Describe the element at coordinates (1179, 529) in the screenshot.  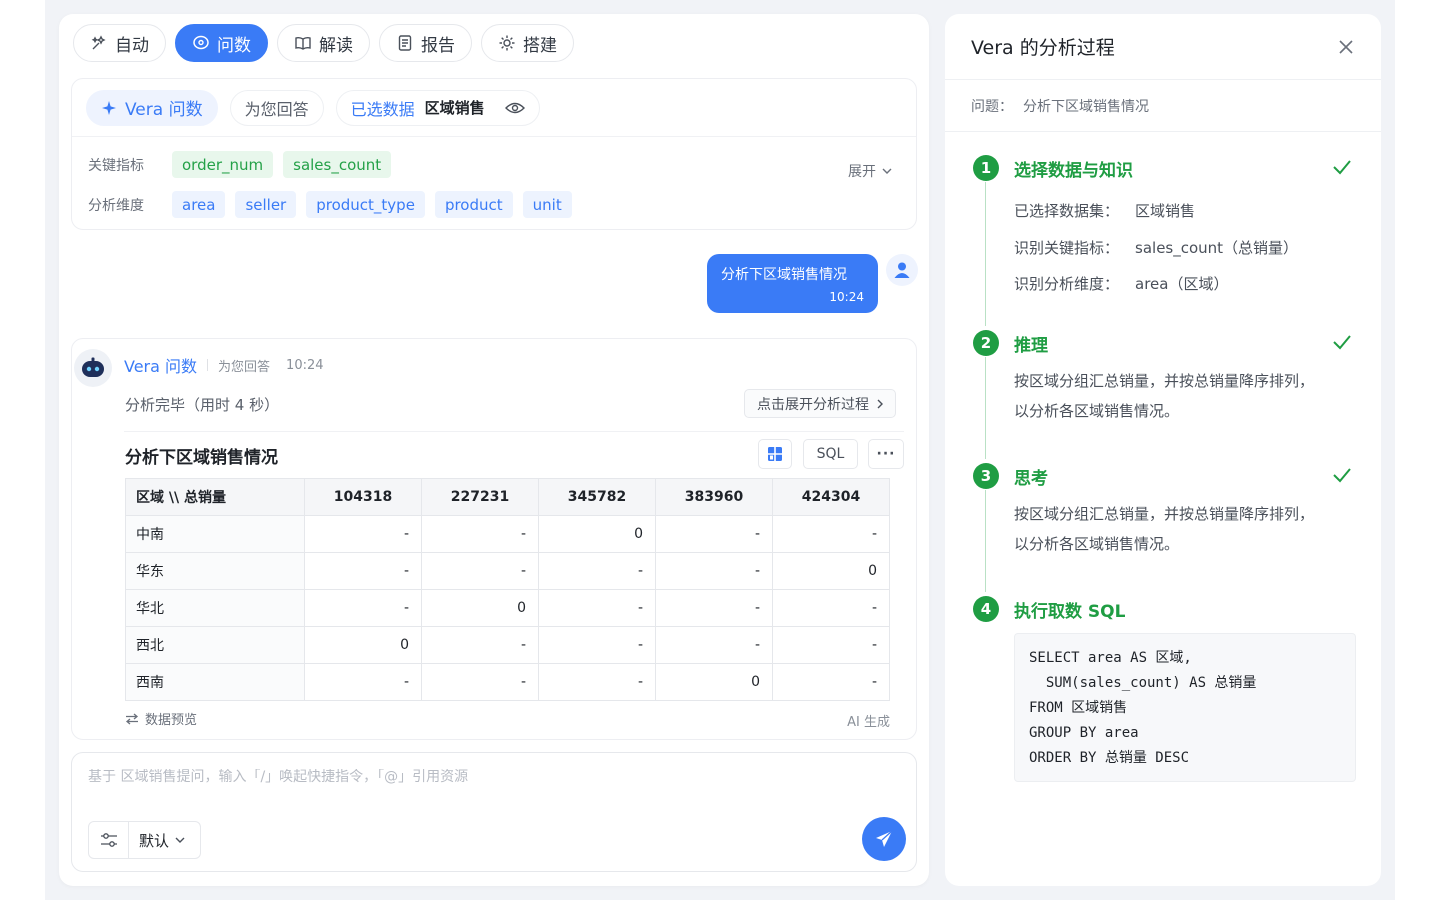
I see `step-description: 按区域分组汇总销量，并按总销量降序排列， 以分析各区域销售情况。` at that location.